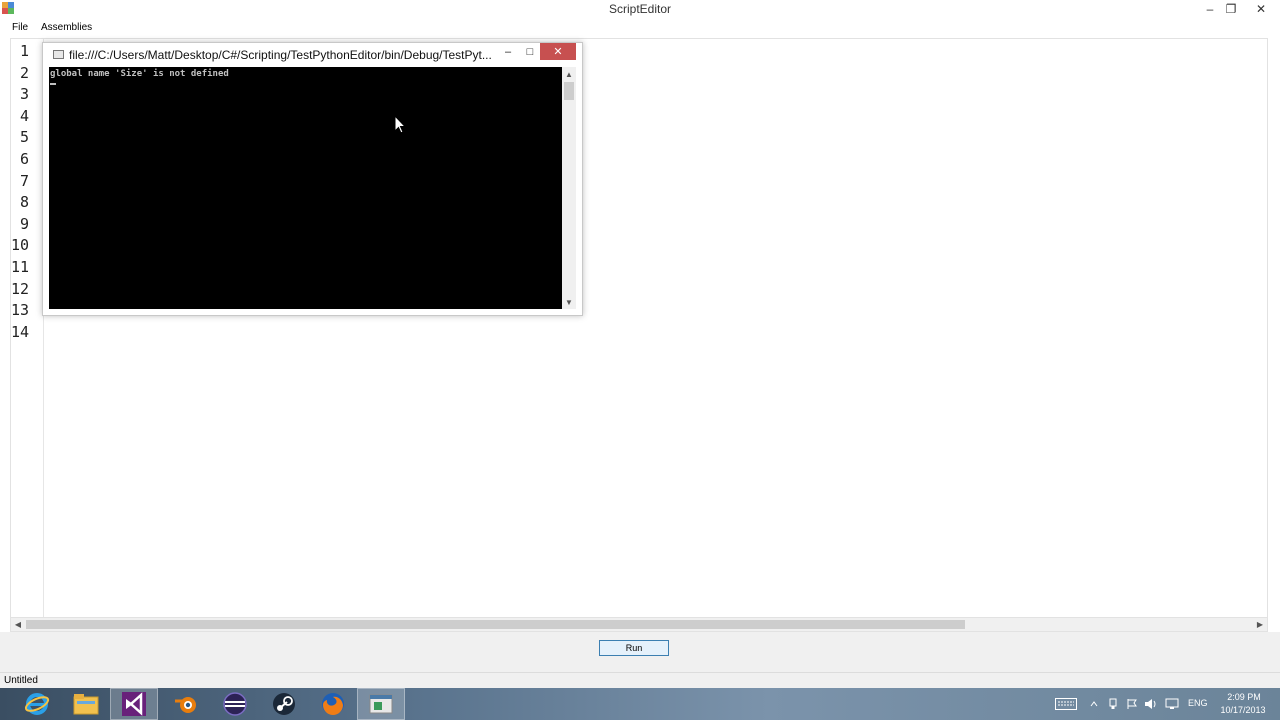 The image size is (1280, 720). I want to click on taskbar-script-editor, so click(381, 704).